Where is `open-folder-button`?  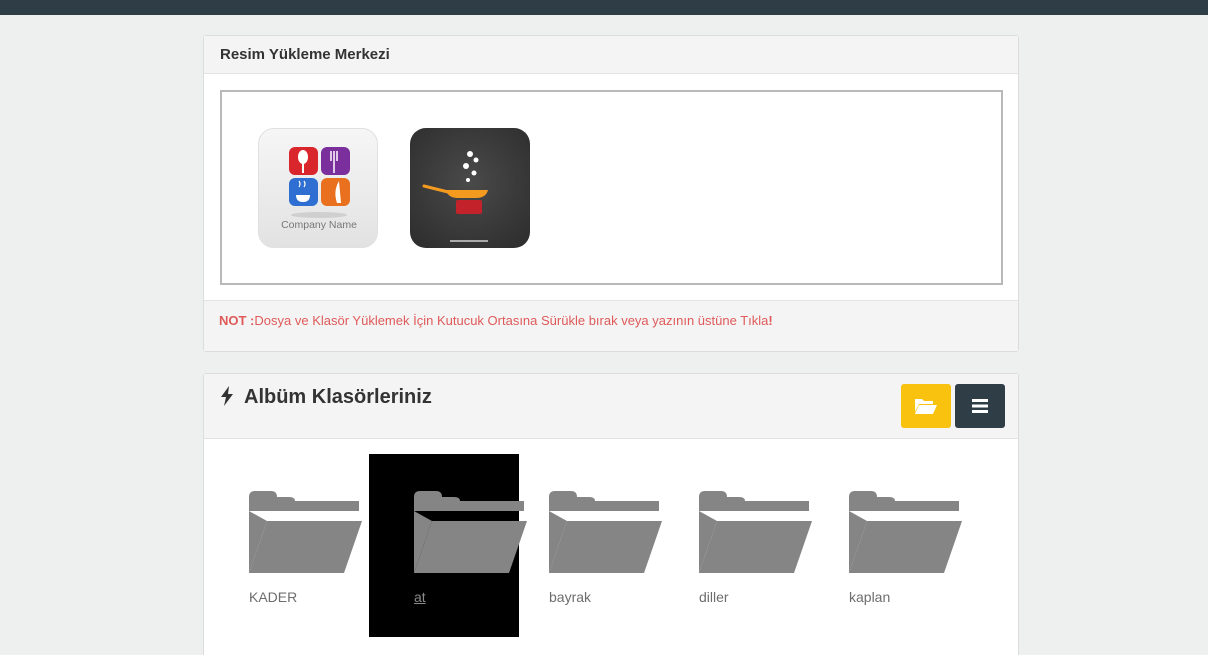 open-folder-button is located at coordinates (926, 406).